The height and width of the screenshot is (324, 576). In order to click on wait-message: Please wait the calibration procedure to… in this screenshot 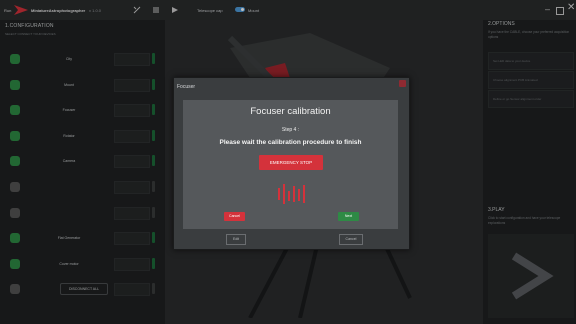, I will do `click(290, 142)`.